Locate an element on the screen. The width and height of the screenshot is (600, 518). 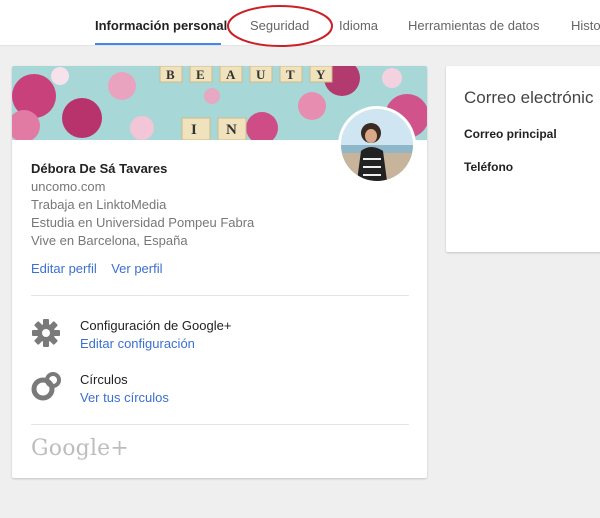
cover-tile-letter: A is located at coordinates (231, 74).